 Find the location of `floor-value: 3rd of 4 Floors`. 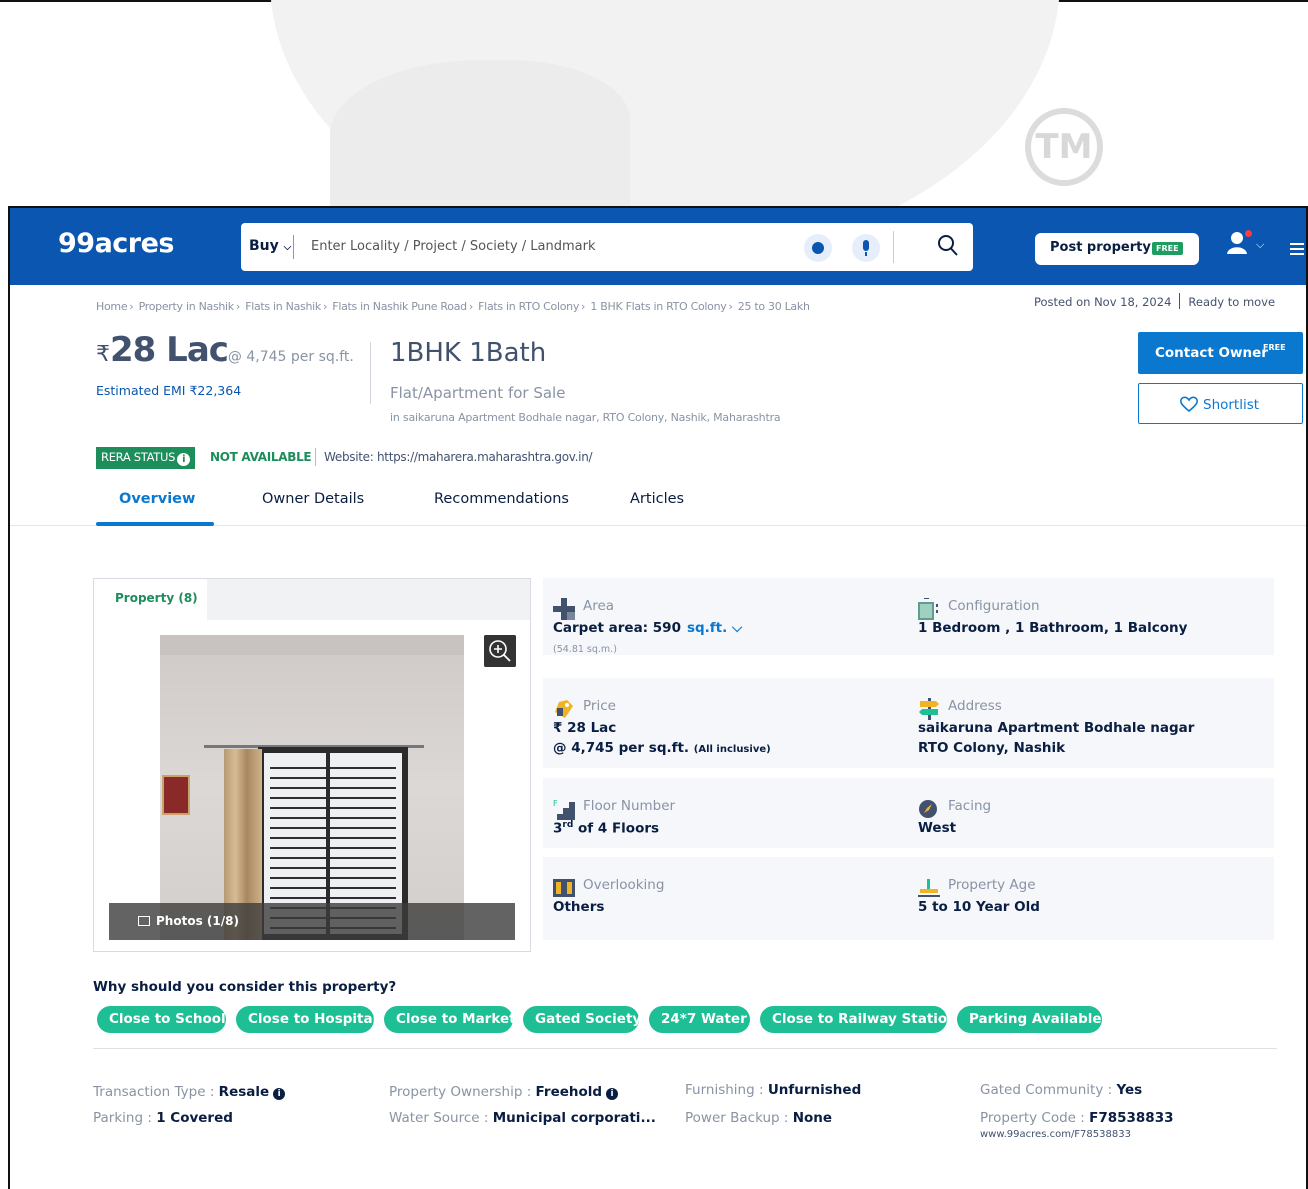

floor-value: 3rd of 4 Floors is located at coordinates (606, 828).